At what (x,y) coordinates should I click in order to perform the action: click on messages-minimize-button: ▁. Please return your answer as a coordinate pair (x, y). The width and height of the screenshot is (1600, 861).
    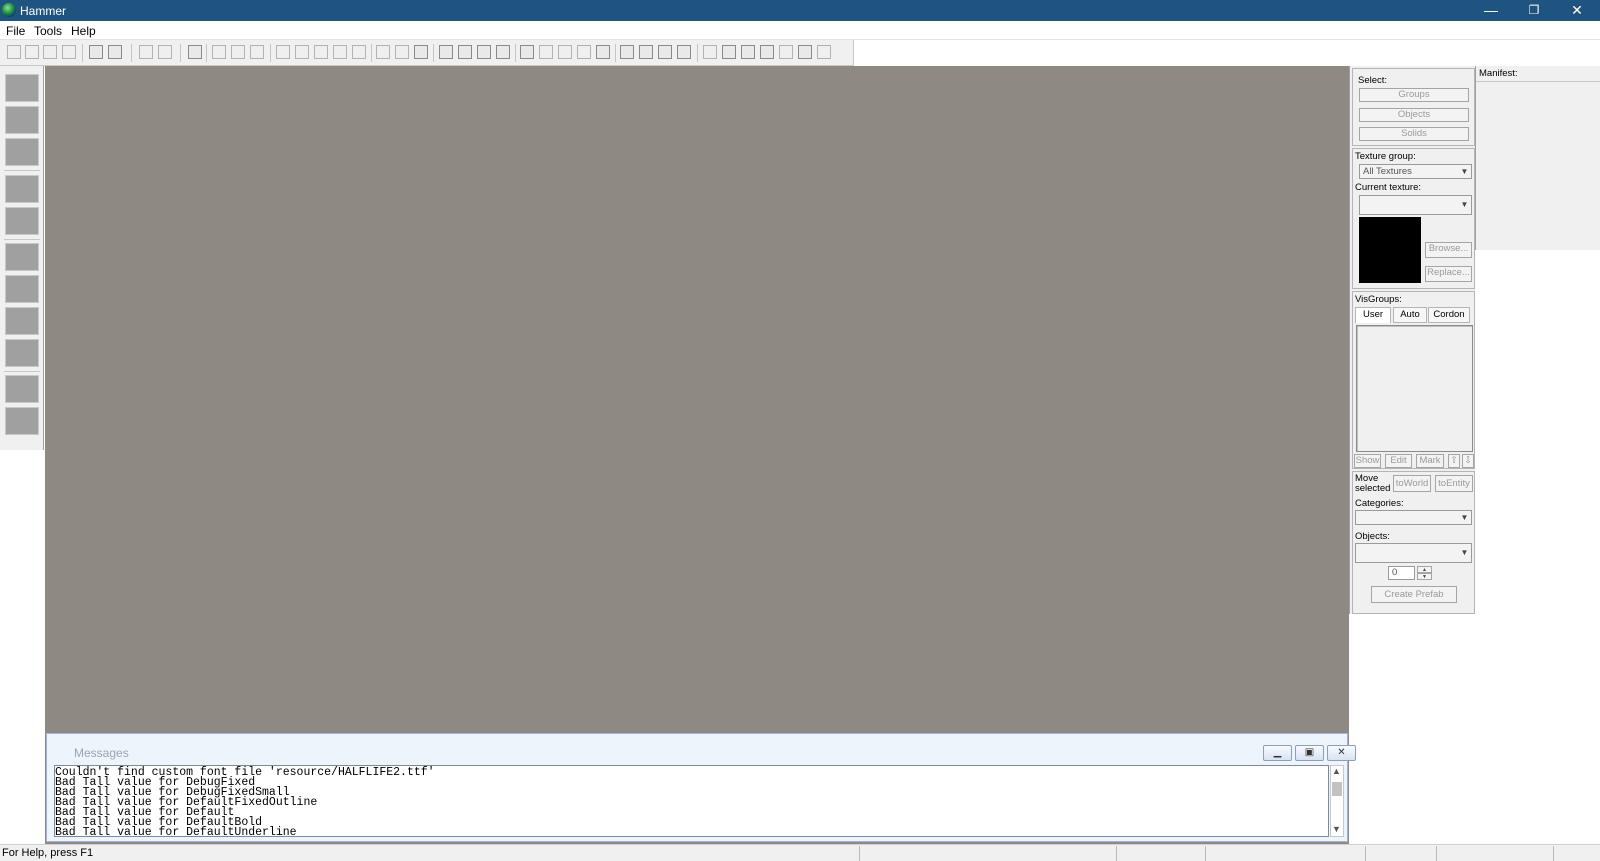
    Looking at the image, I should click on (1277, 753).